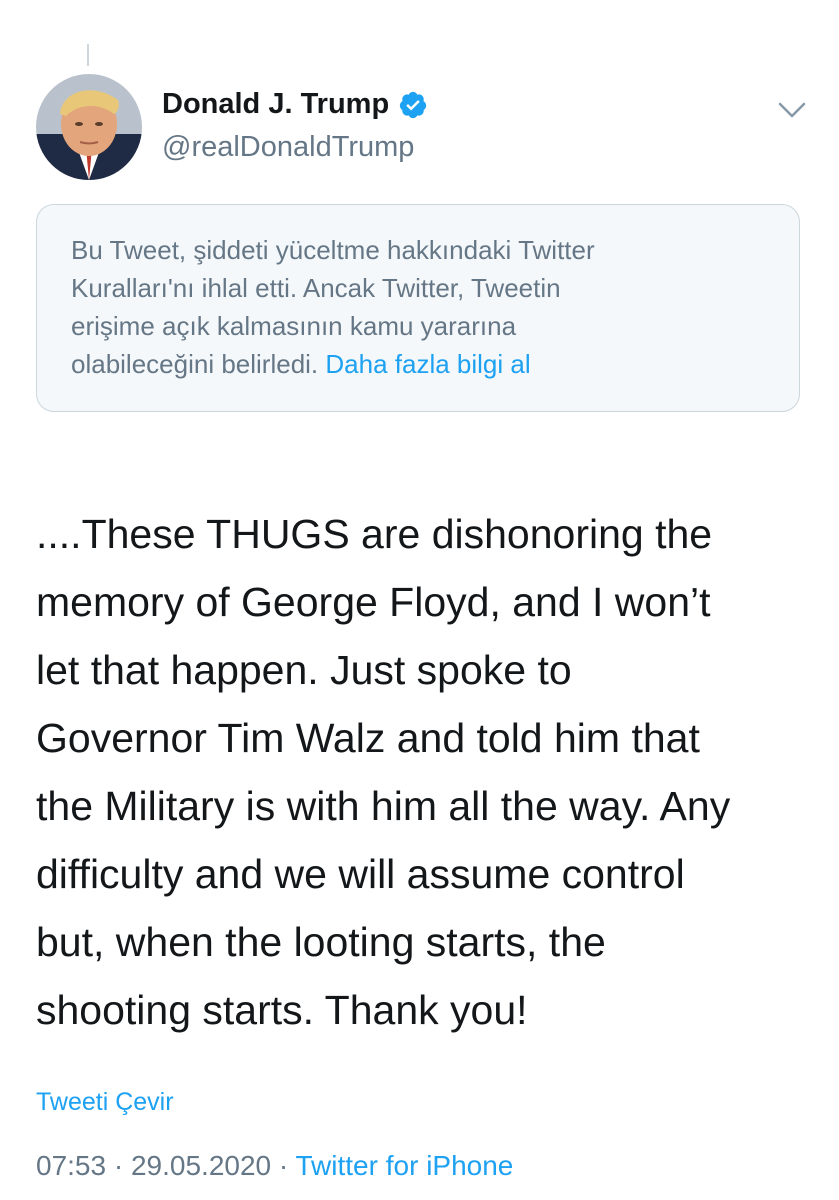 The width and height of the screenshot is (839, 1200). What do you see at coordinates (321, 942) in the screenshot?
I see `tweet-body-line: but, when the looting starts, the` at bounding box center [321, 942].